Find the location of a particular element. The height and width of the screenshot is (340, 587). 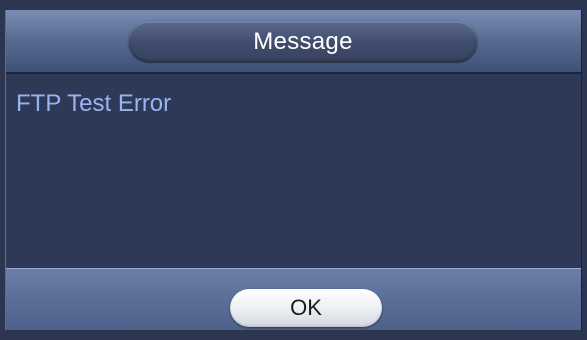

message-text: FTP Test Error is located at coordinates (94, 103).